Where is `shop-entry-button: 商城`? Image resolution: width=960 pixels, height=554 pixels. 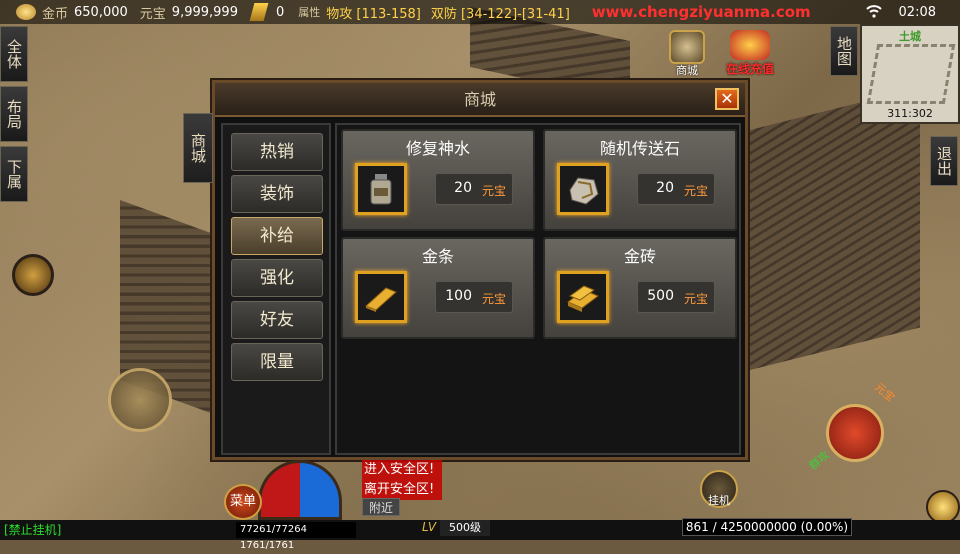 shop-entry-button: 商城 is located at coordinates (687, 54).